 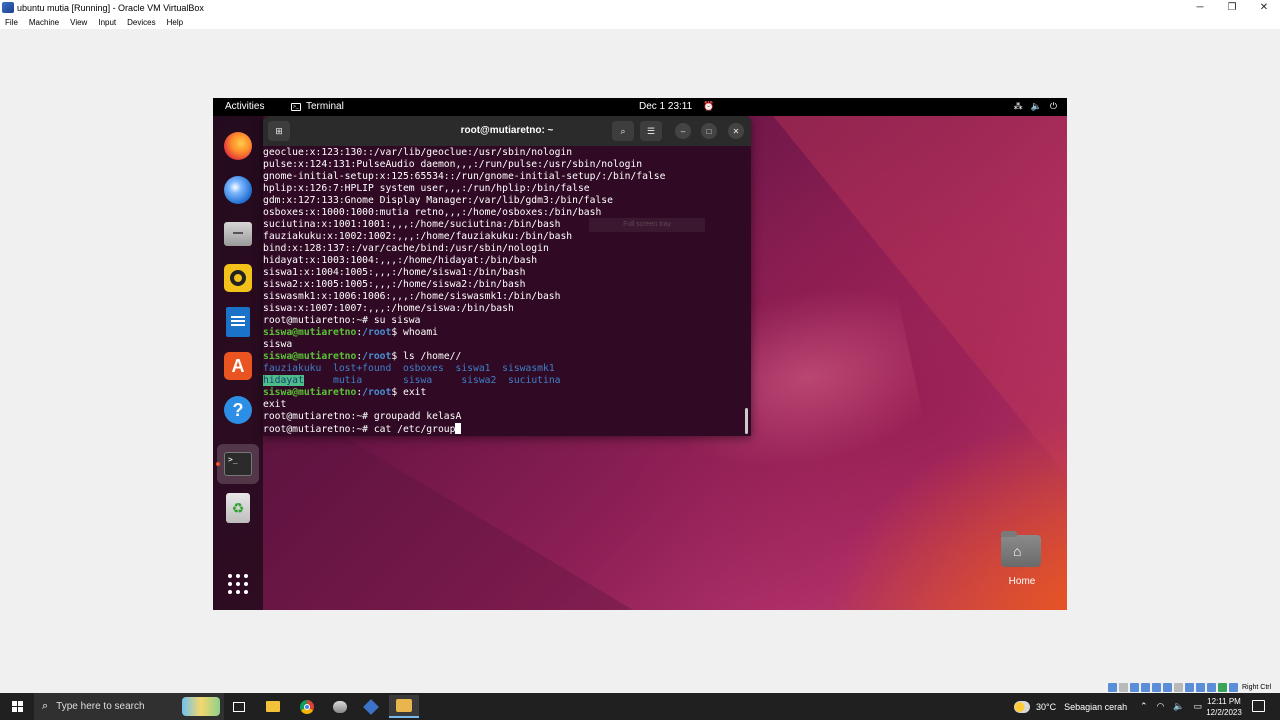 I want to click on terminal-prompt-line: siswa@mutiaretno:/root$ ls /home//, so click(x=362, y=357).